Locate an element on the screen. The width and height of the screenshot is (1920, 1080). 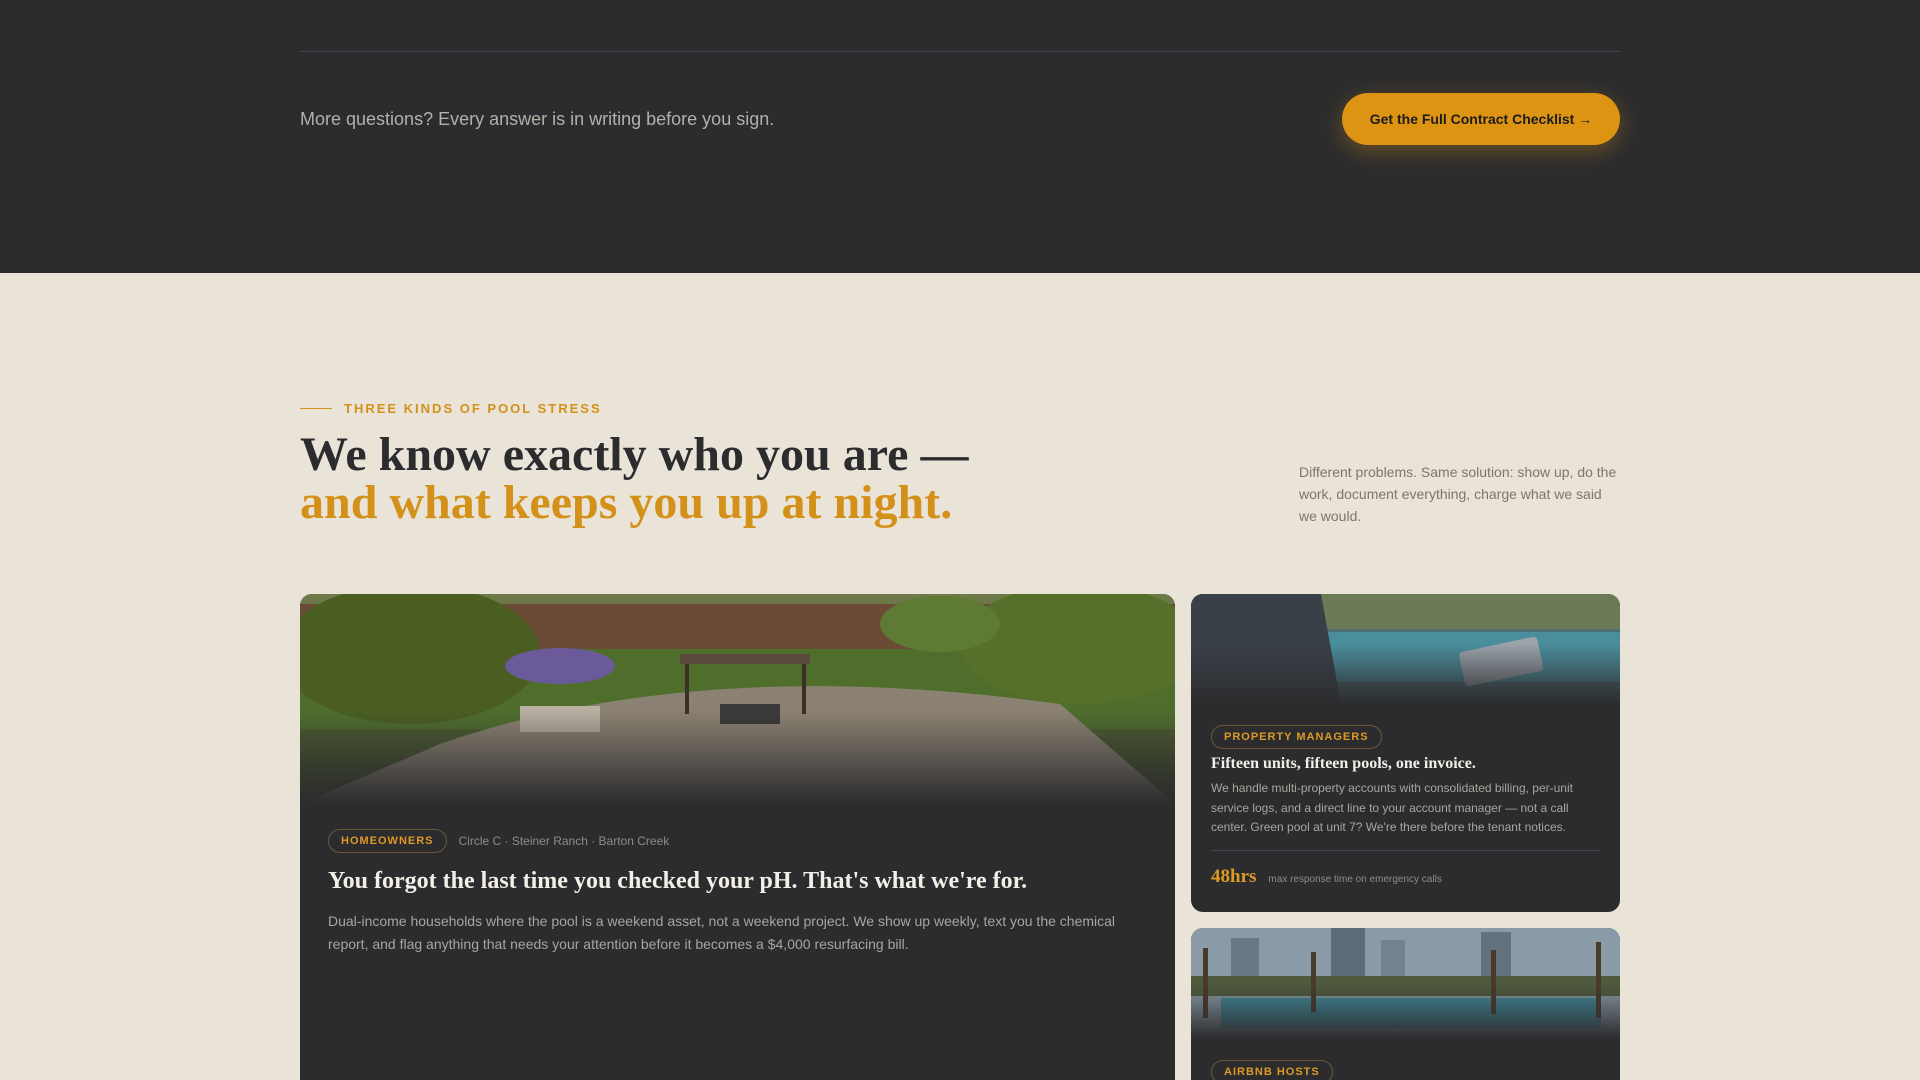
airbnb-hosts-badge: AIRBNB HOSTS is located at coordinates (1272, 1070).